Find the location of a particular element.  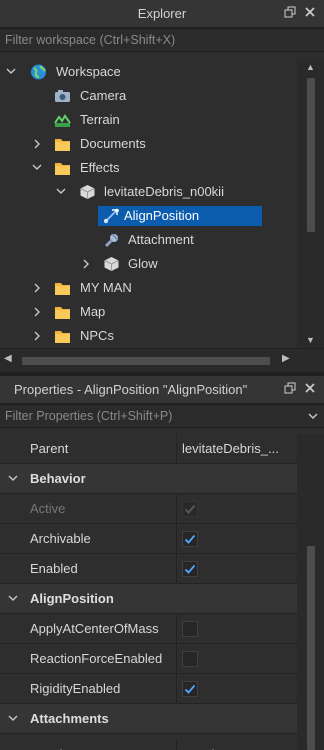

tree-item-npcs: NPCs is located at coordinates (148, 336).